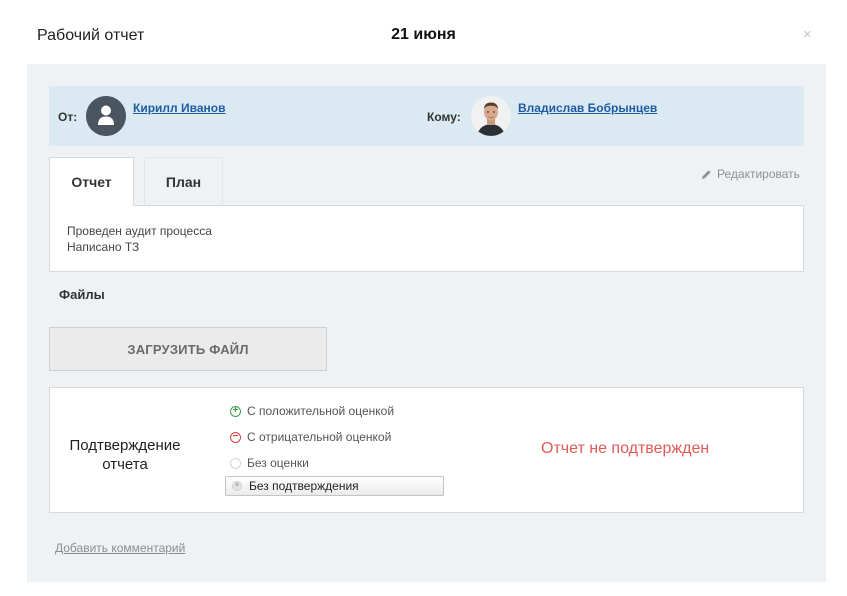 The width and height of the screenshot is (847, 596). Describe the element at coordinates (807, 35) in the screenshot. I see `close-icon: ×` at that location.